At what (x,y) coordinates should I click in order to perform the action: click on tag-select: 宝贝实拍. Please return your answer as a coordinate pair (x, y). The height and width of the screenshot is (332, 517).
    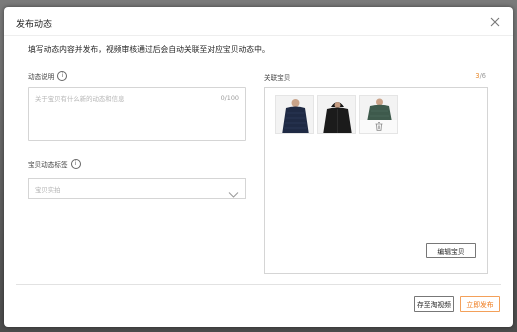
    Looking at the image, I should click on (137, 188).